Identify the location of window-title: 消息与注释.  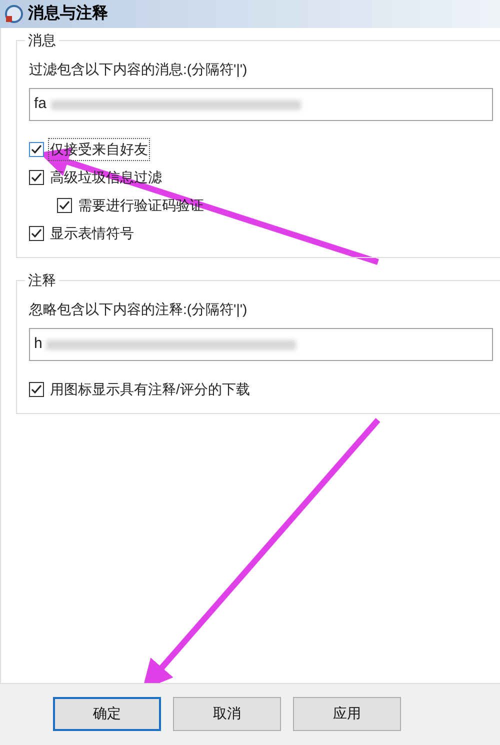
(68, 13).